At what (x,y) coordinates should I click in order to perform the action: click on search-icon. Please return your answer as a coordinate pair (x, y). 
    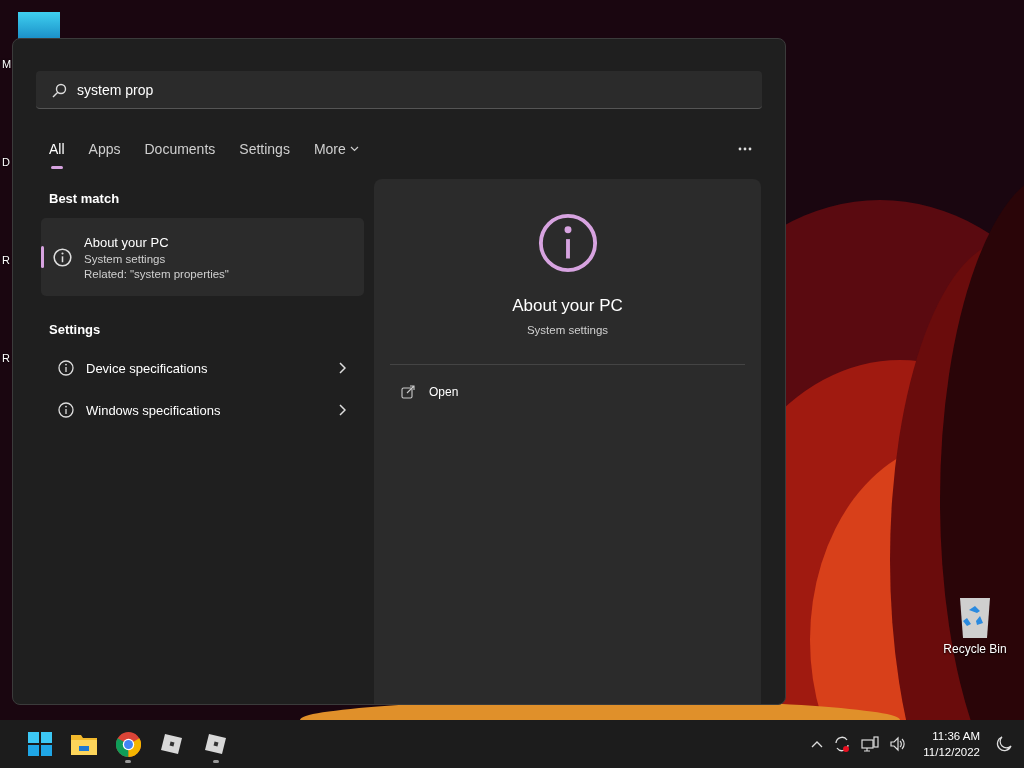
    Looking at the image, I should click on (59, 90).